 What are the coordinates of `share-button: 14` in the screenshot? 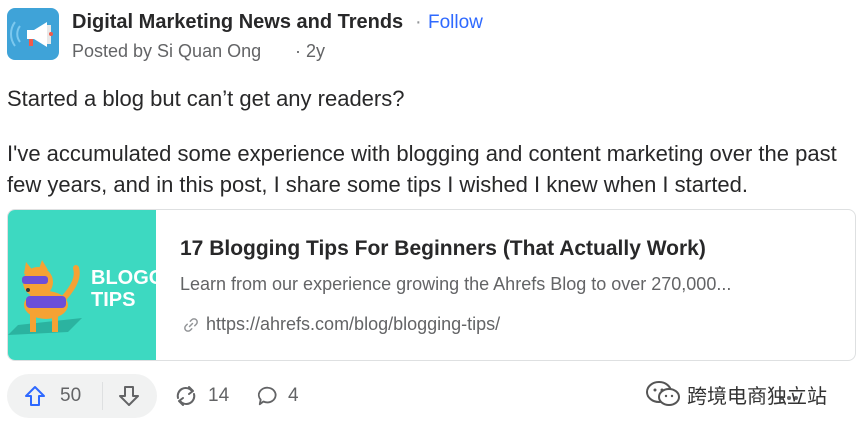 It's located at (205, 396).